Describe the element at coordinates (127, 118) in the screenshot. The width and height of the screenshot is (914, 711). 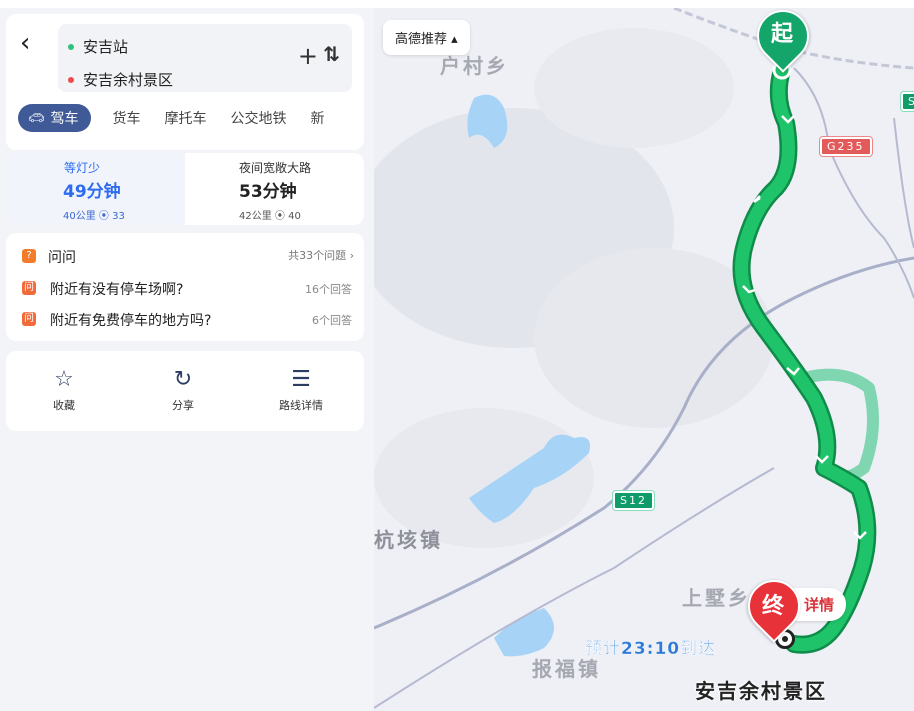
I see `tab-truck: 货车` at that location.